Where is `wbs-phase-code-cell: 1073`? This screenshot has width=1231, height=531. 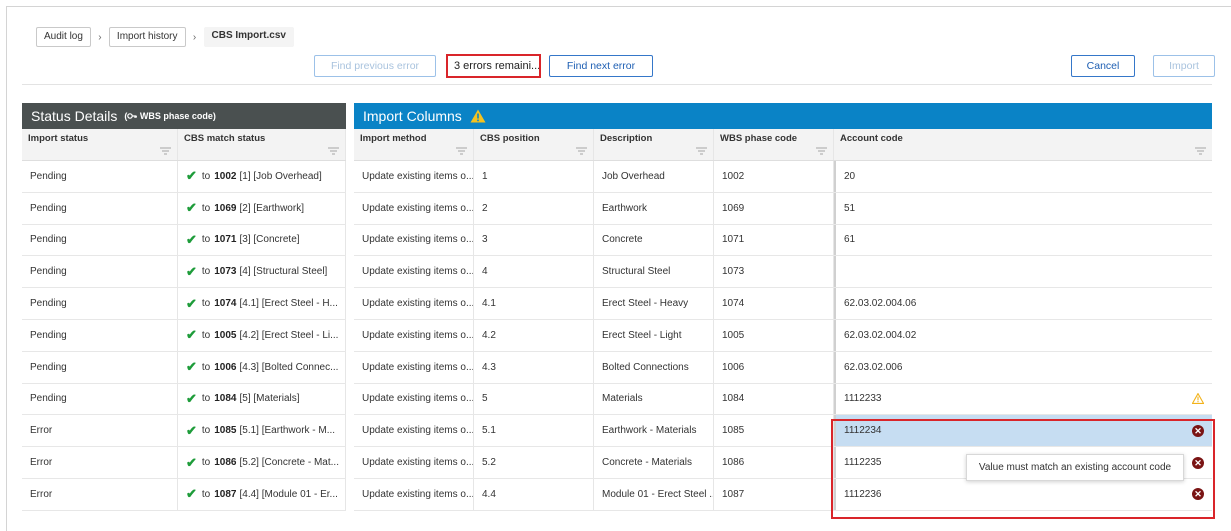
wbs-phase-code-cell: 1073 is located at coordinates (774, 272).